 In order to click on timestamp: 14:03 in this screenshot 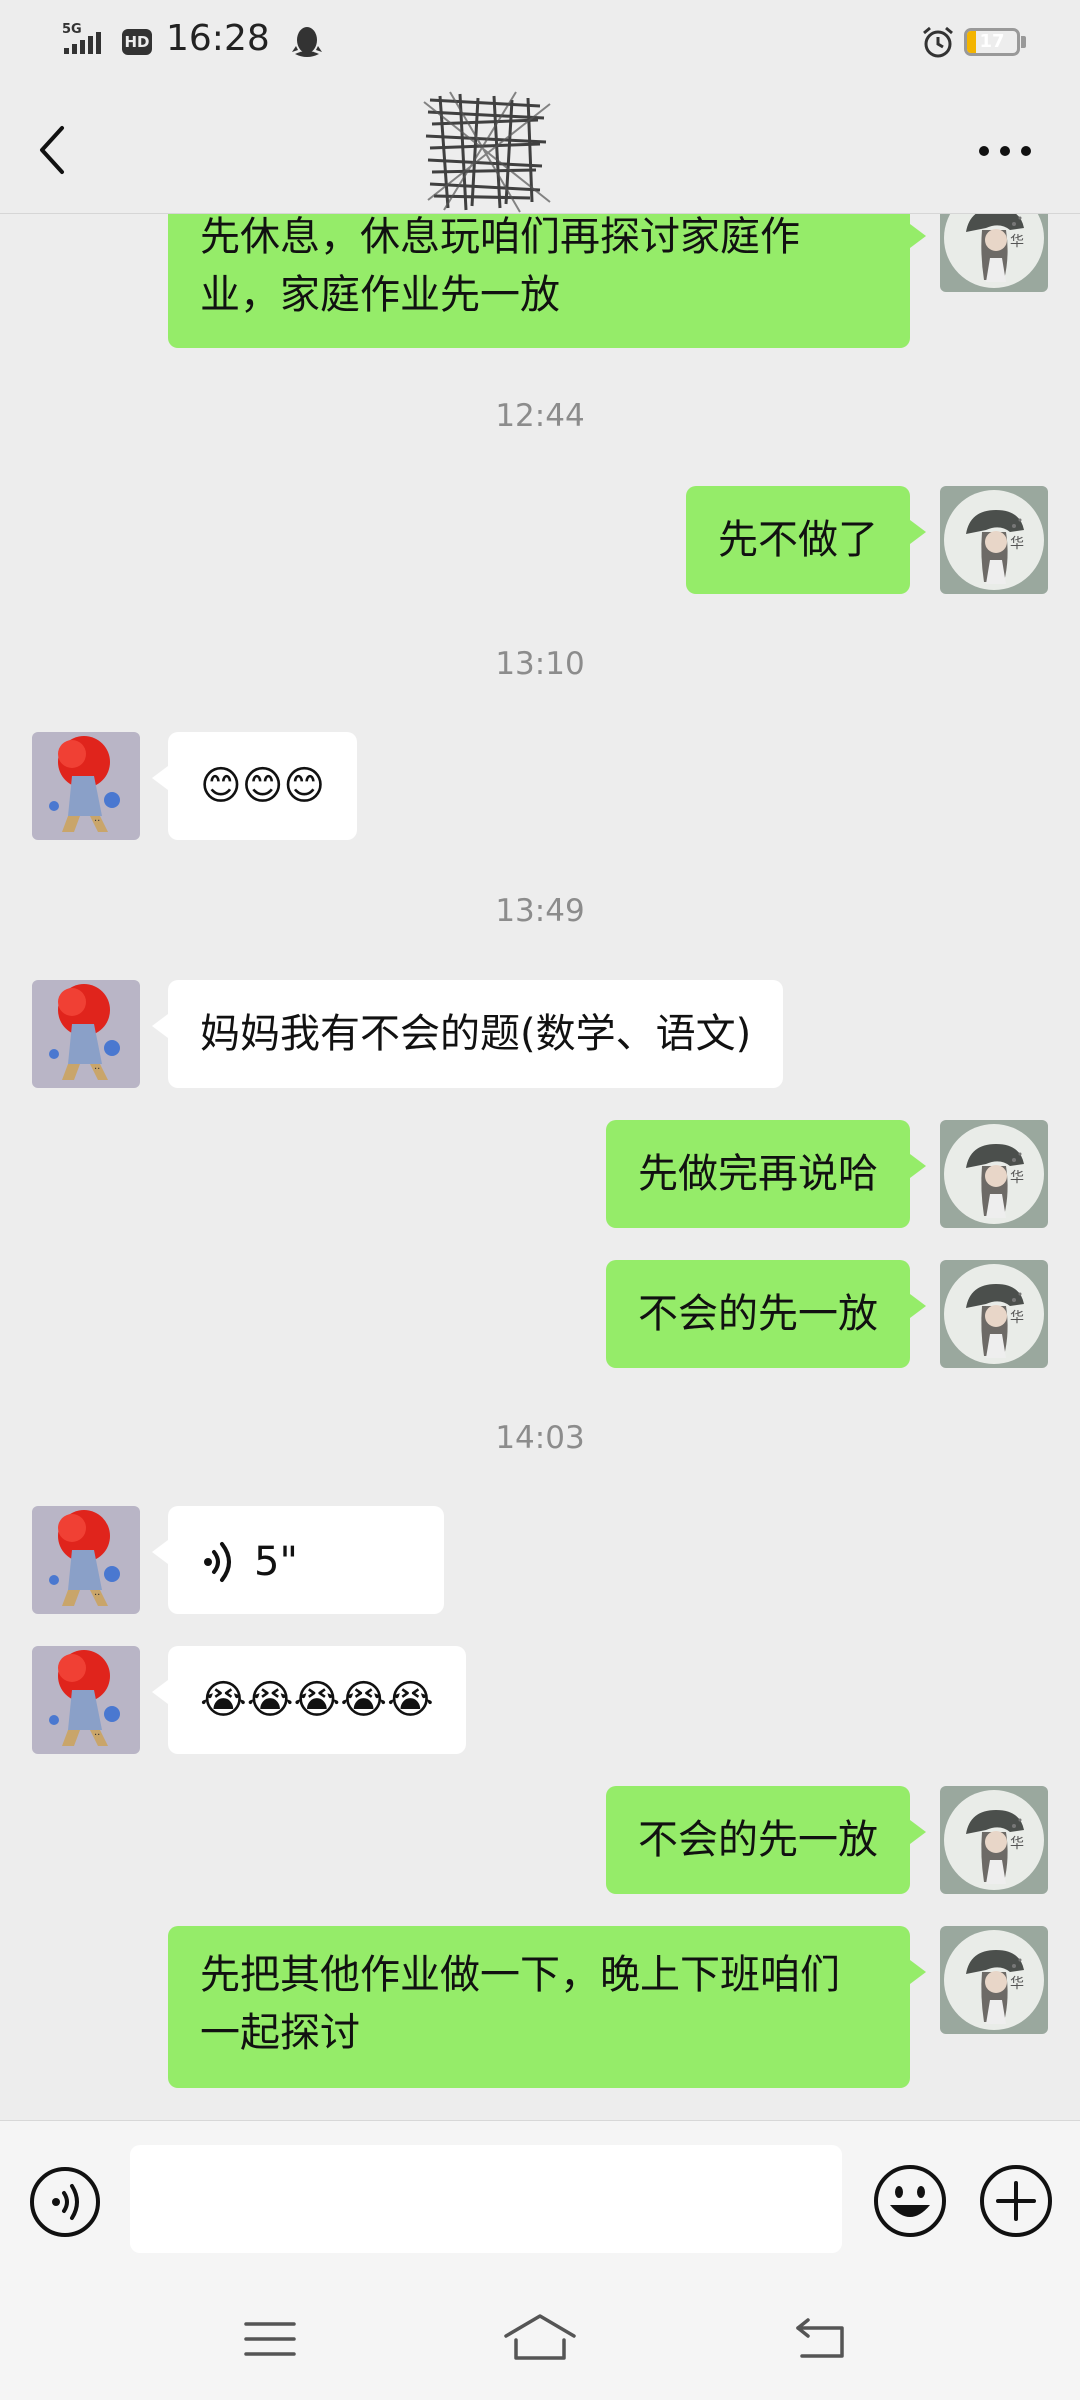, I will do `click(540, 1438)`.